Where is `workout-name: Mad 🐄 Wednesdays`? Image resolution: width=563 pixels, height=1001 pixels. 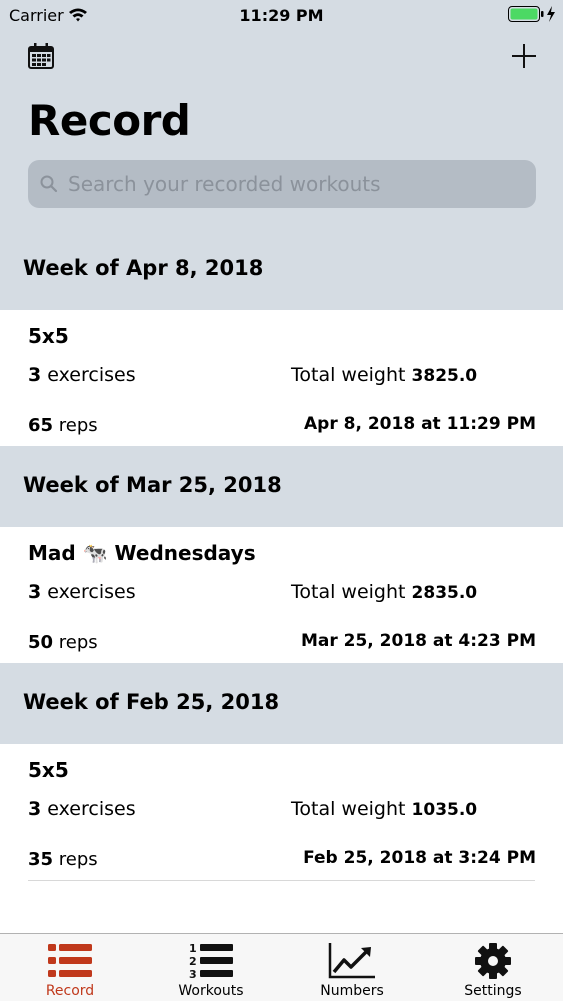 workout-name: Mad 🐄 Wednesdays is located at coordinates (142, 553).